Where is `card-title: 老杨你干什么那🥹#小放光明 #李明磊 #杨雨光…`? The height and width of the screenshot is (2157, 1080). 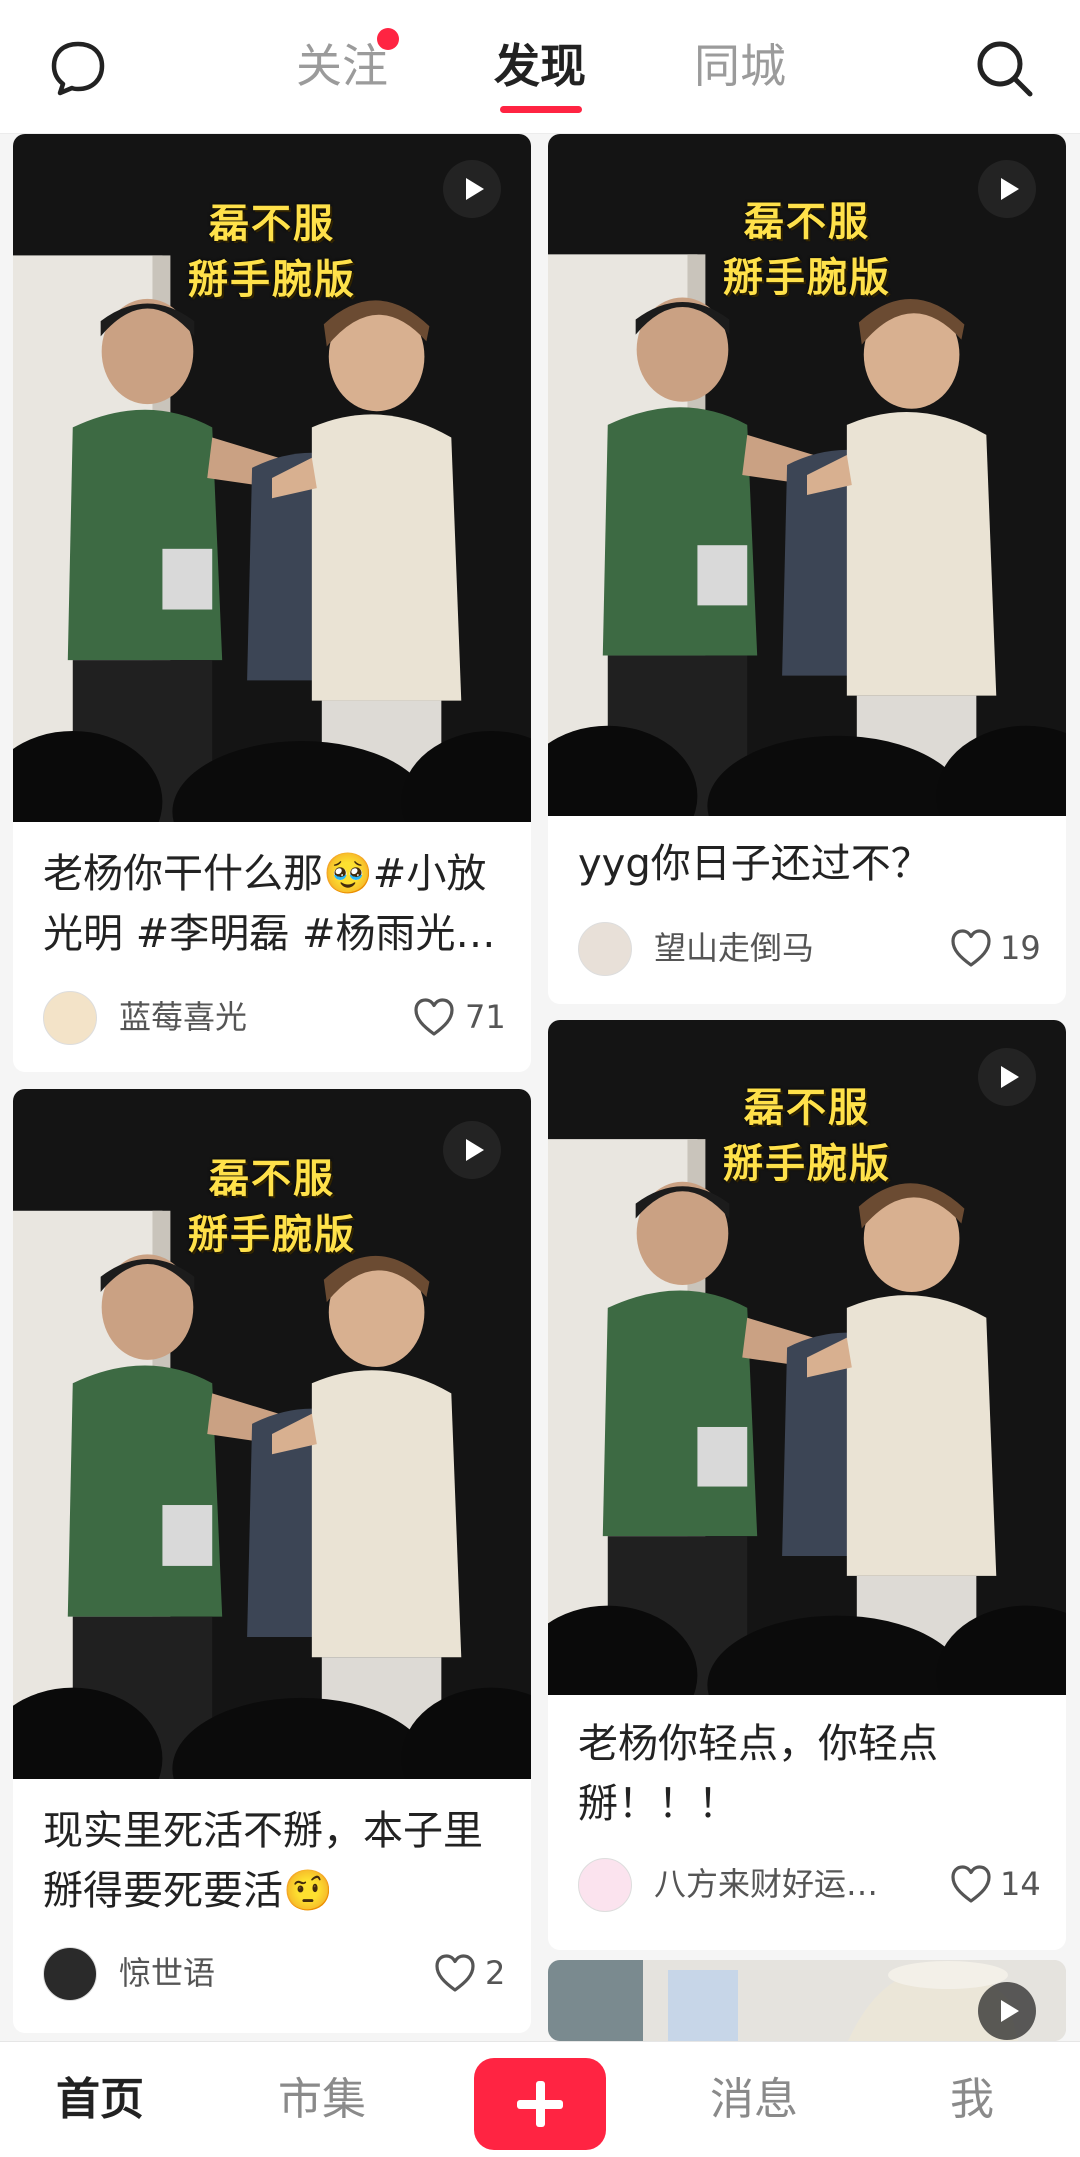
card-title: 老杨你干什么那🥹#小放光明 #李明磊 #杨雨光… is located at coordinates (269, 904).